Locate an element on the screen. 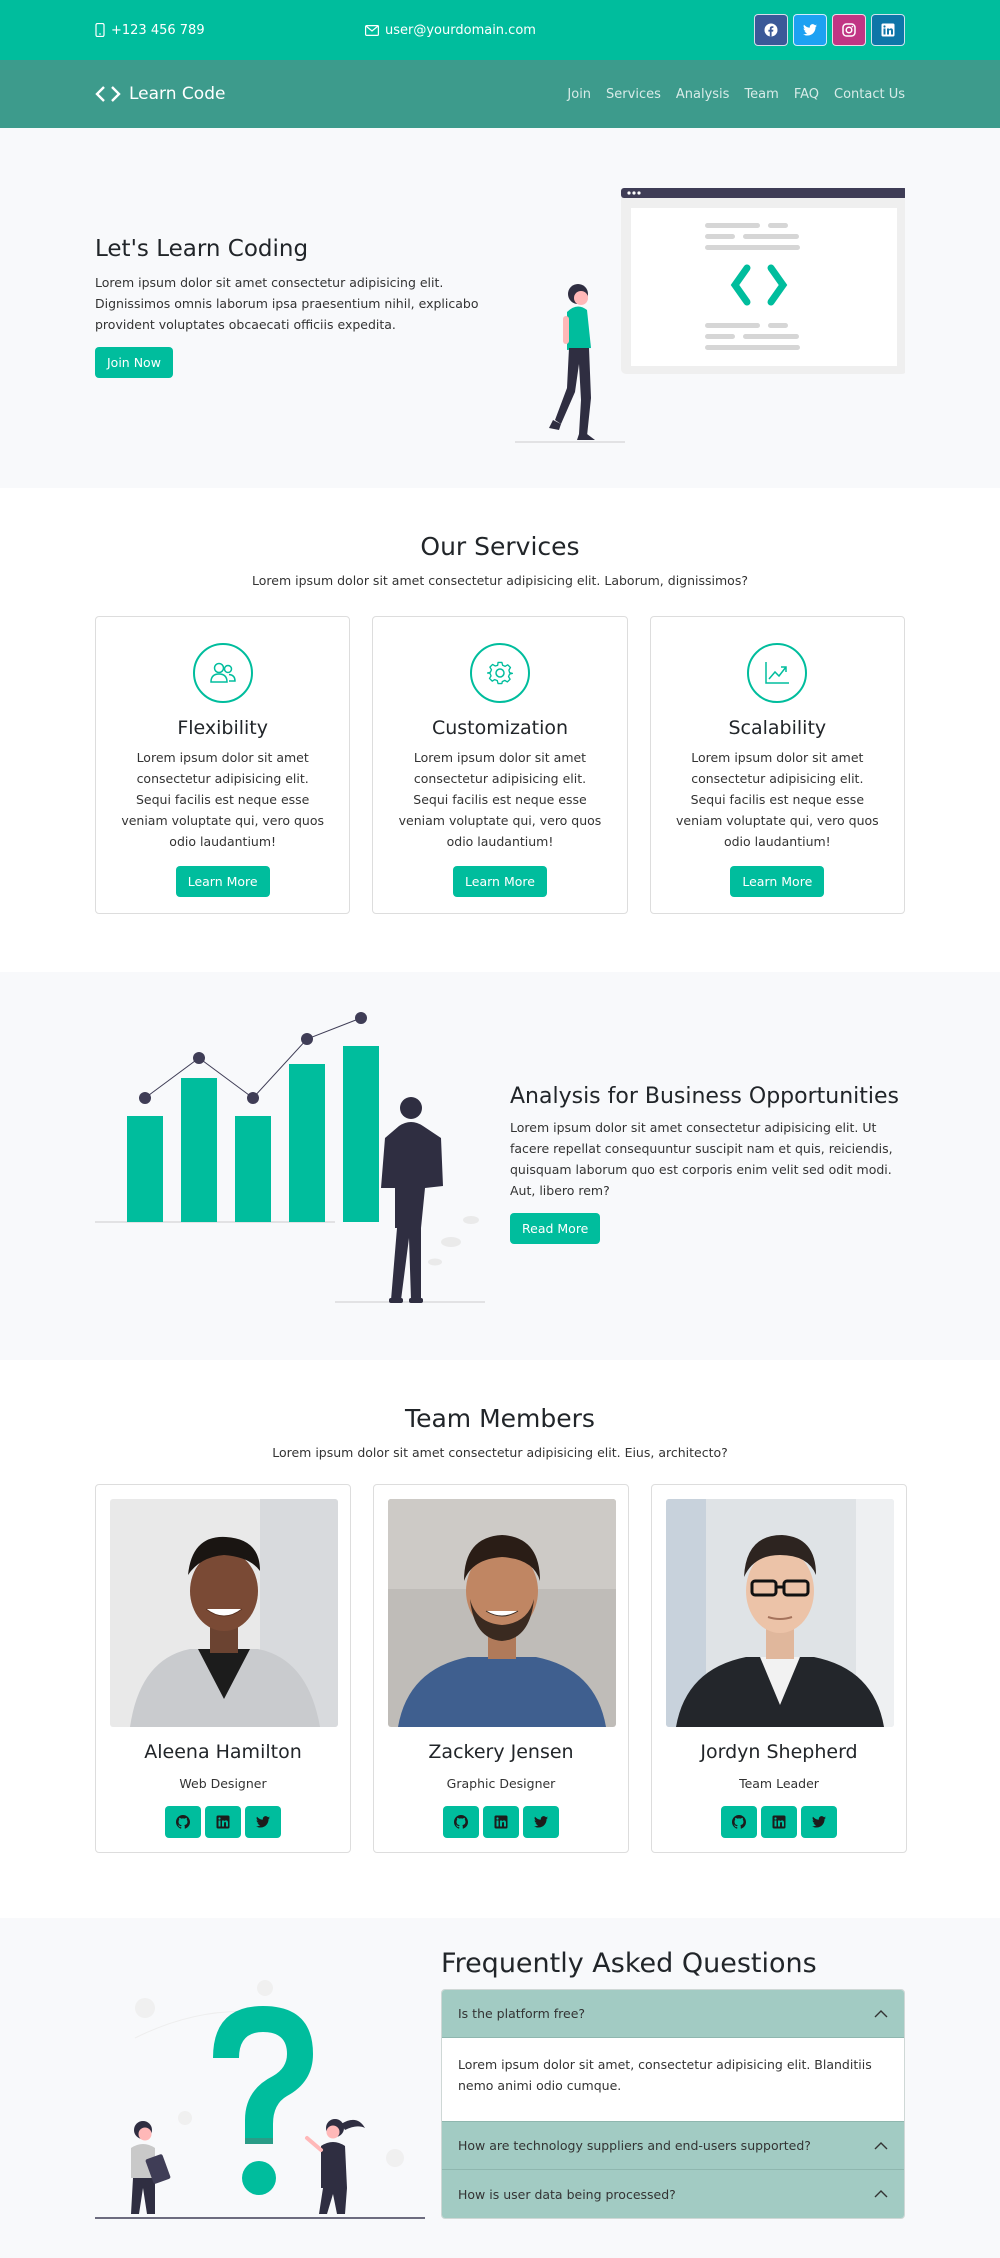 The height and width of the screenshot is (2258, 1000). facebook-icon is located at coordinates (771, 30).